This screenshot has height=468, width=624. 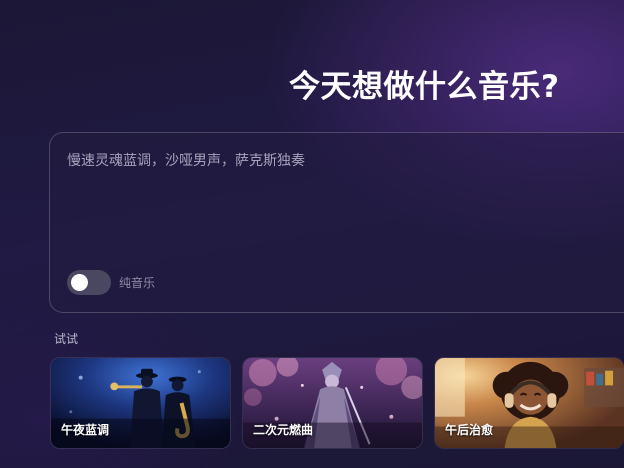 I want to click on card-label: 二次元燃曲, so click(x=283, y=430).